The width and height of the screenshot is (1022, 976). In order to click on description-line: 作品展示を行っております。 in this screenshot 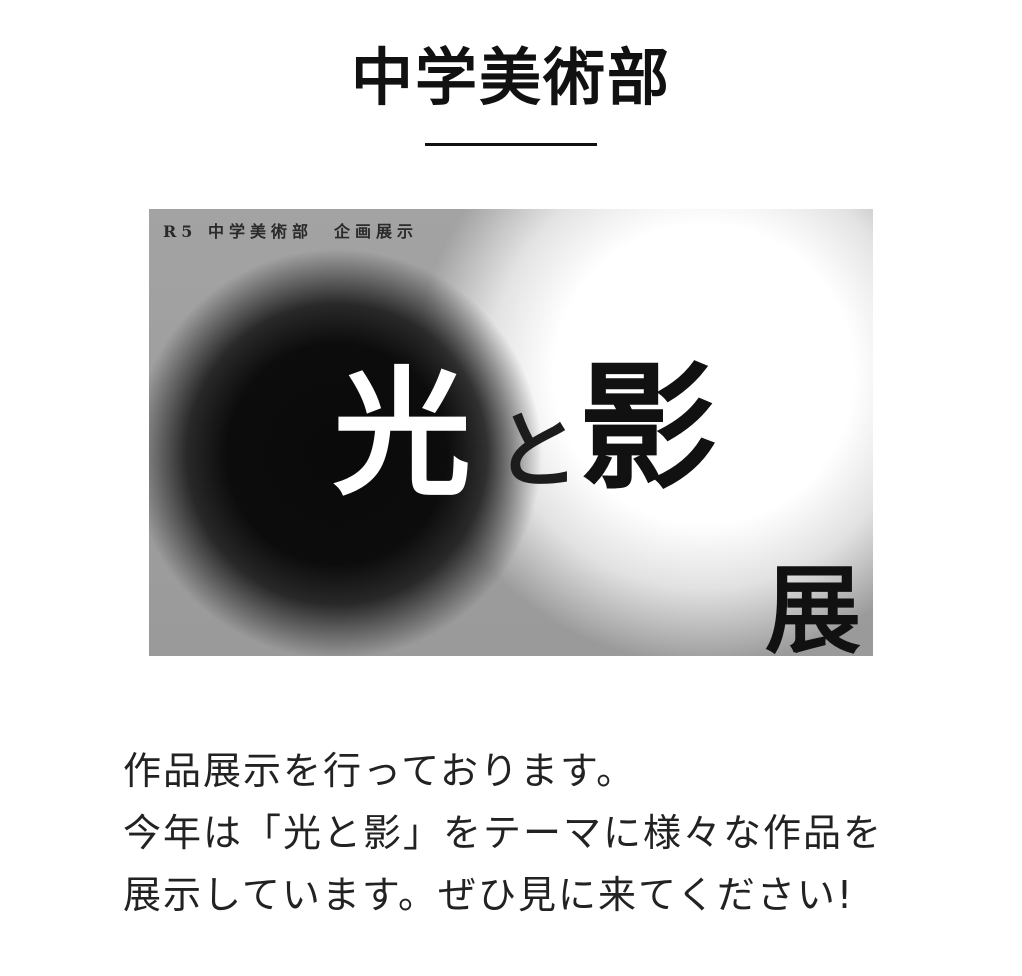, I will do `click(380, 771)`.